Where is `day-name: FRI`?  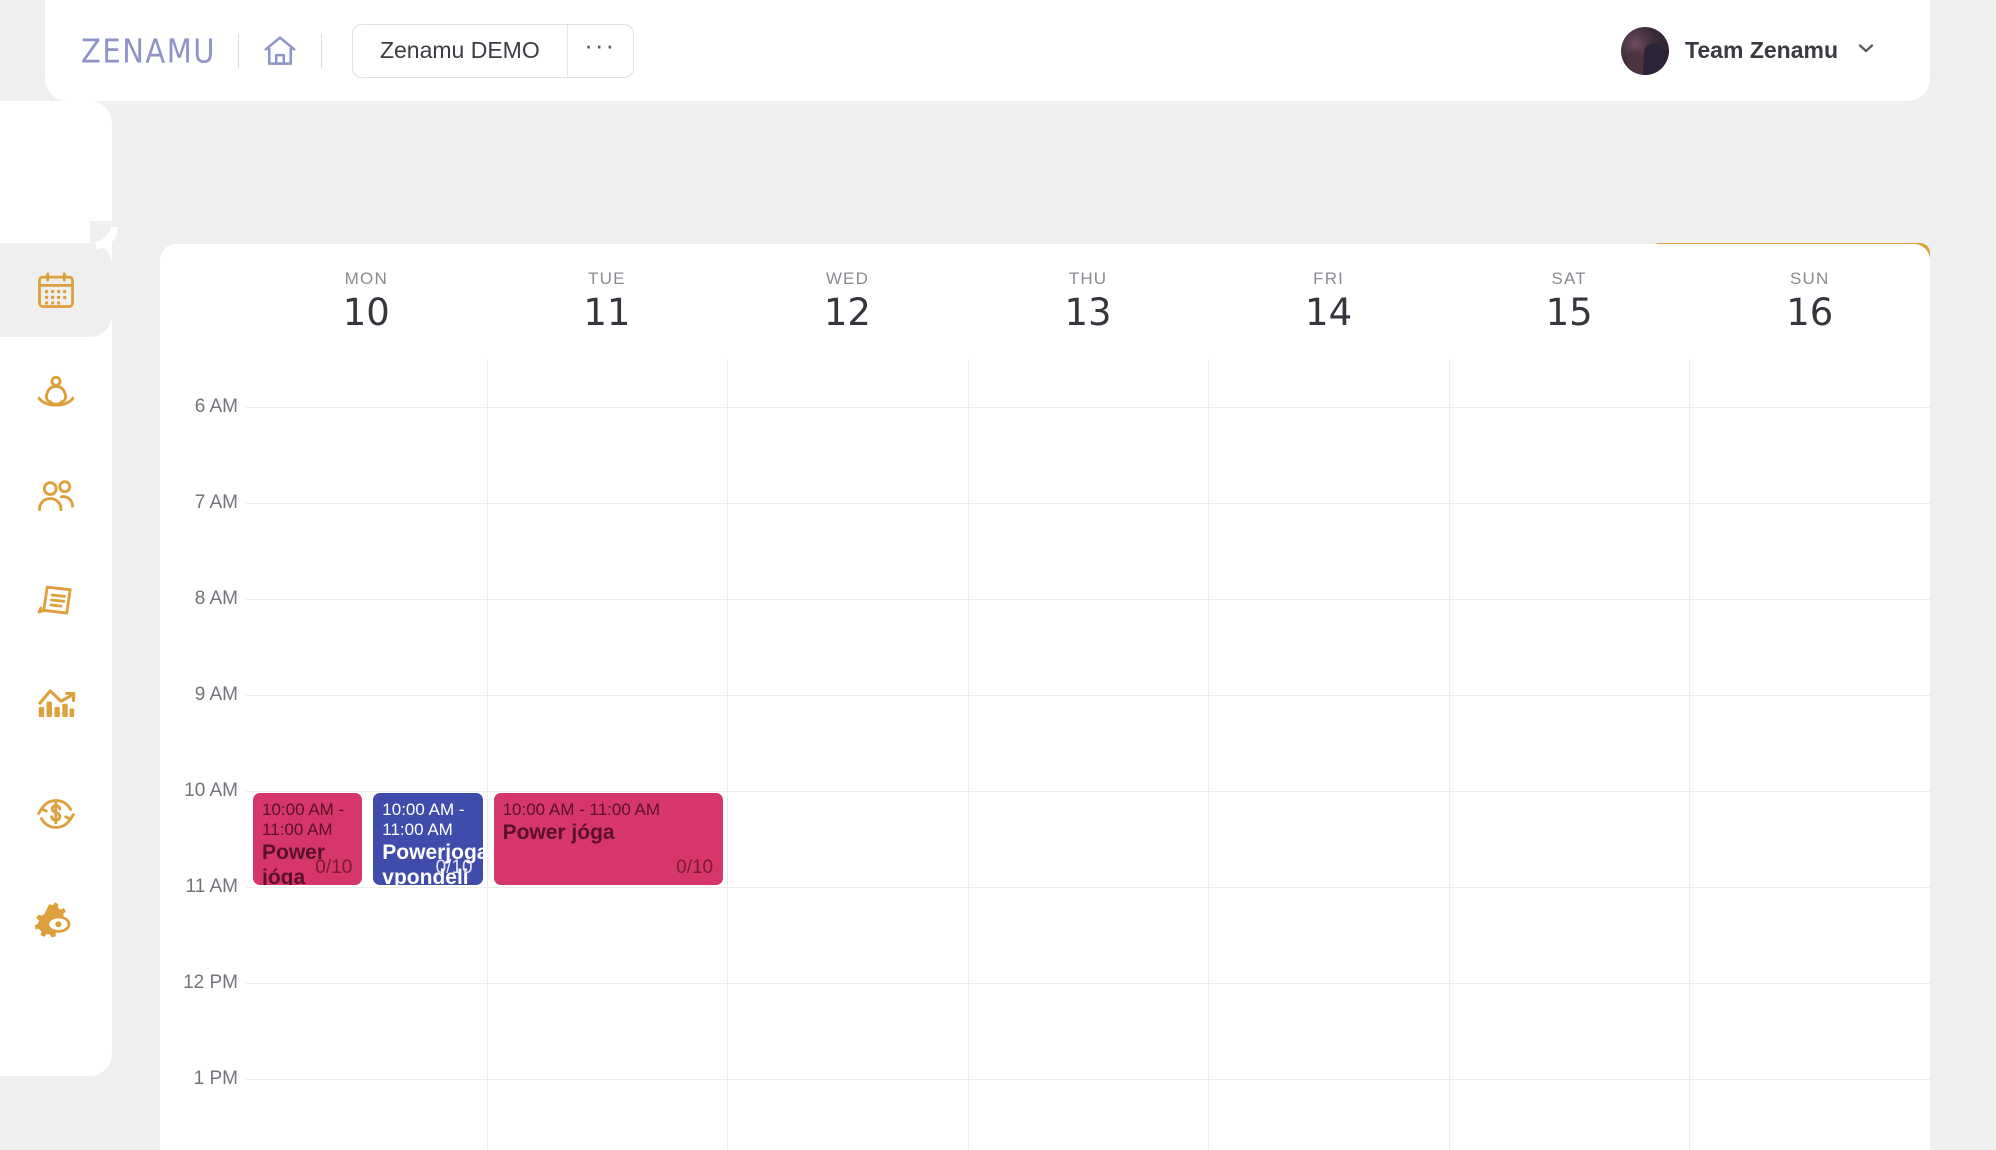
day-name: FRI is located at coordinates (1329, 278).